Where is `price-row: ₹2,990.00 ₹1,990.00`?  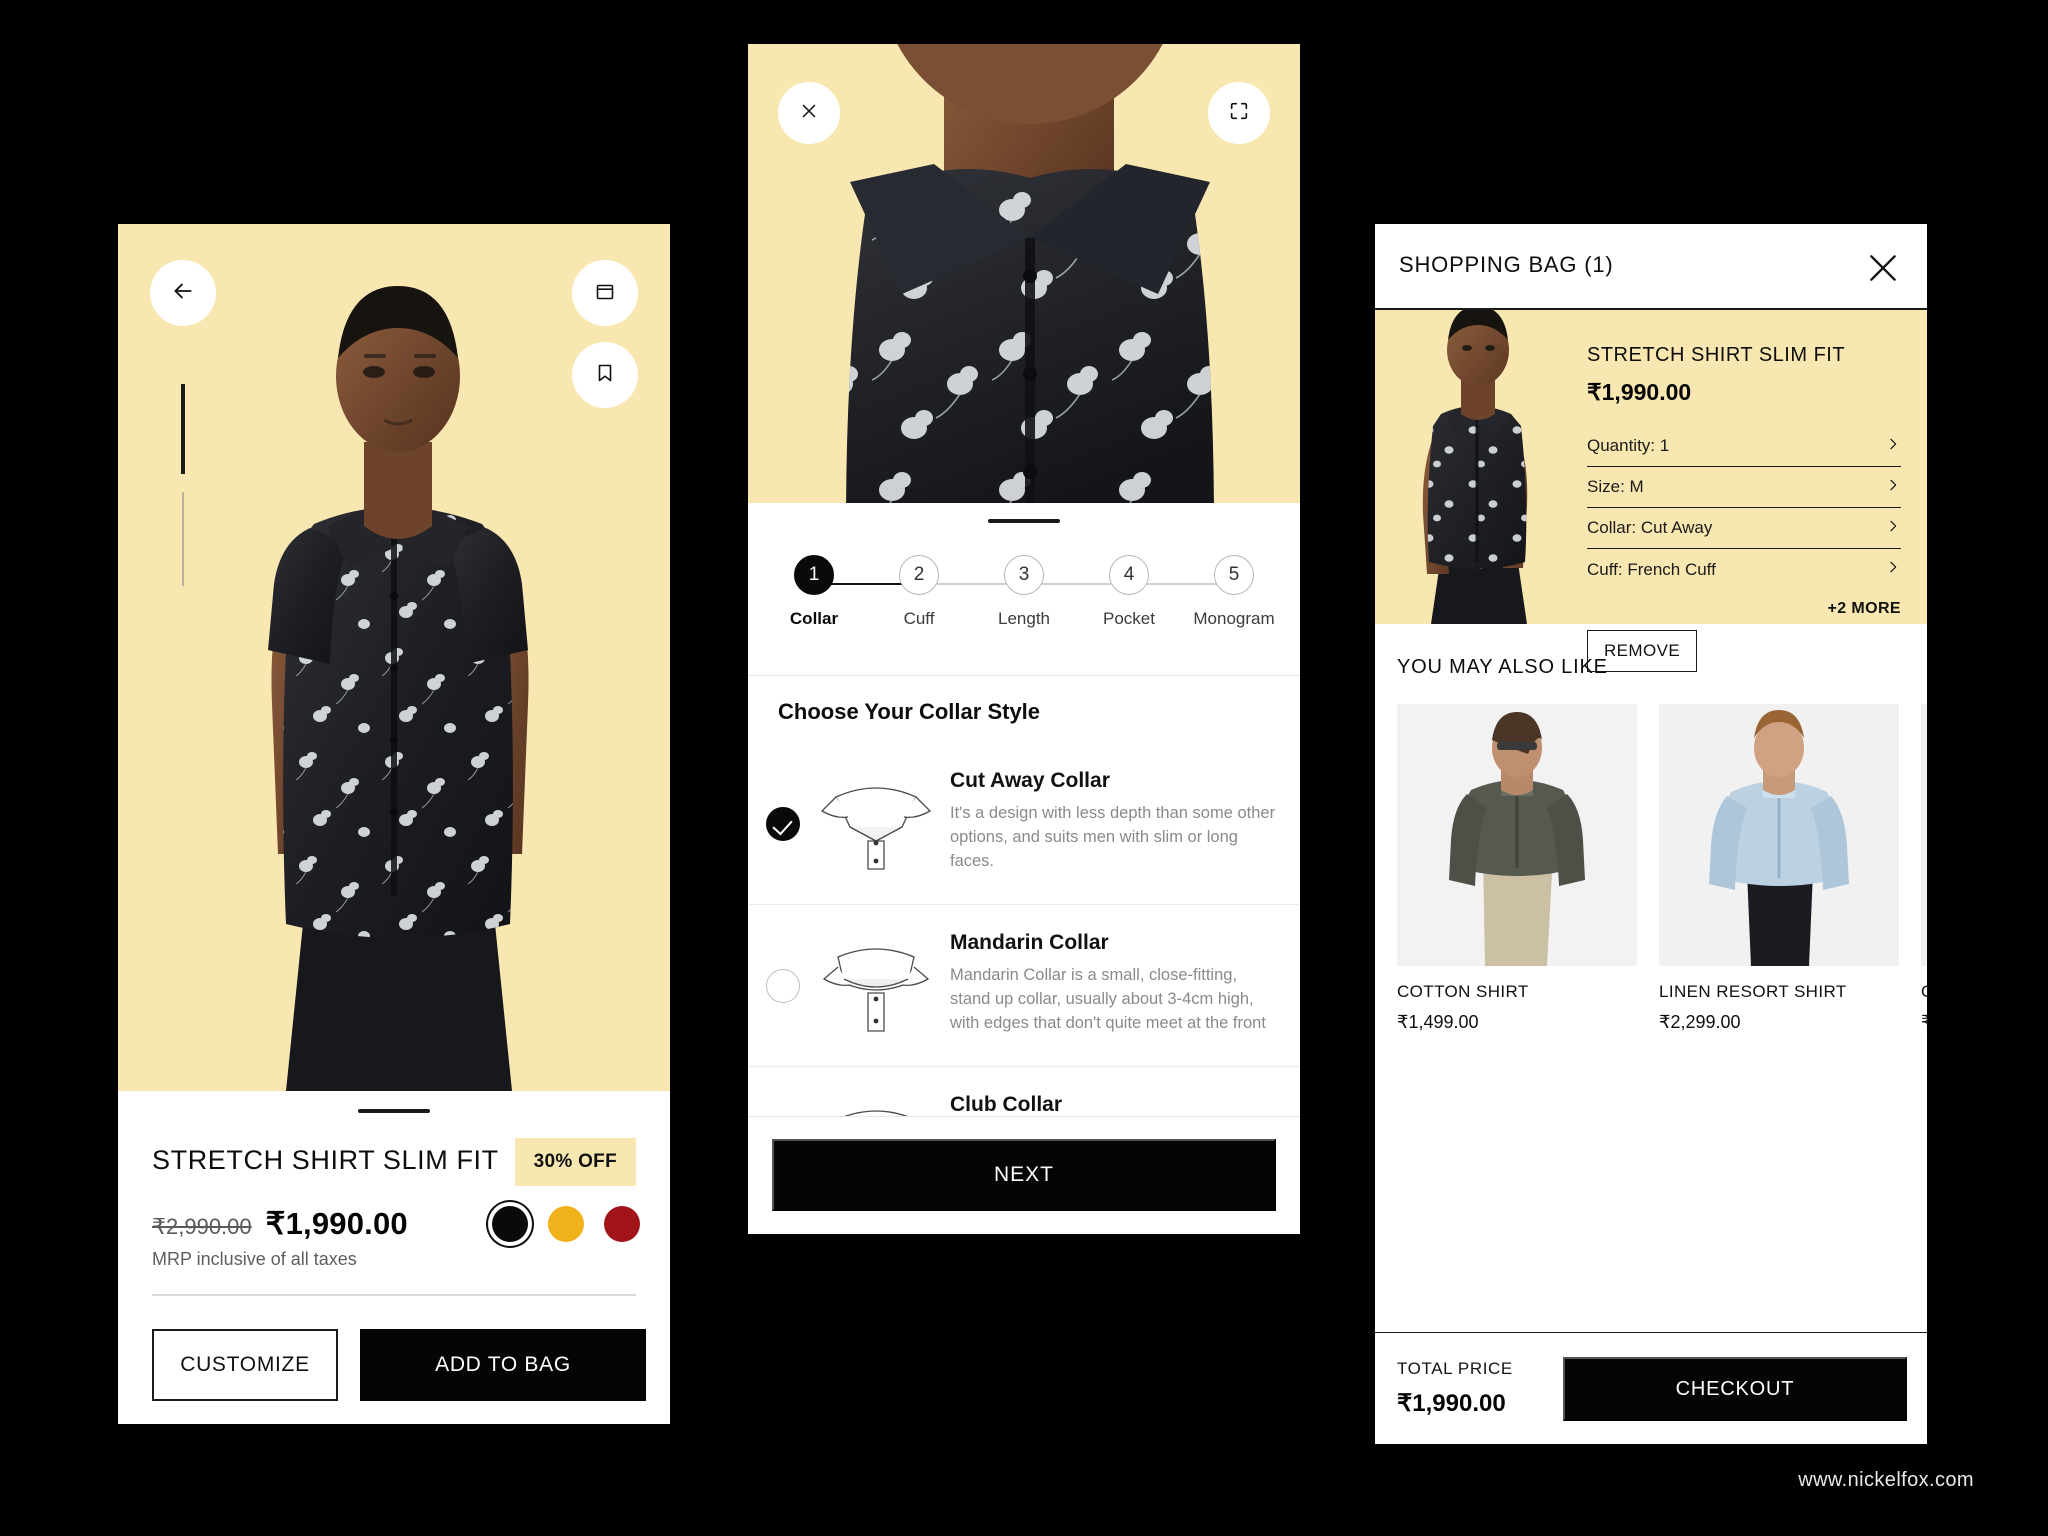
price-row: ₹2,990.00 ₹1,990.00 is located at coordinates (280, 1224).